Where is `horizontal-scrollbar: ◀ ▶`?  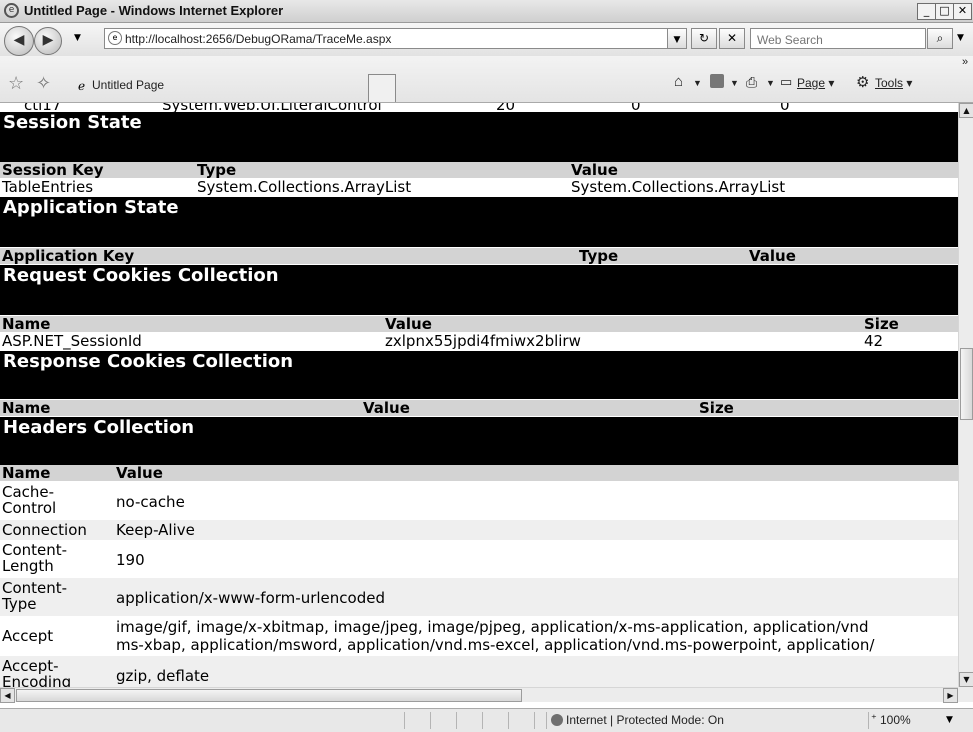
horizontal-scrollbar: ◀ ▶ is located at coordinates (479, 695).